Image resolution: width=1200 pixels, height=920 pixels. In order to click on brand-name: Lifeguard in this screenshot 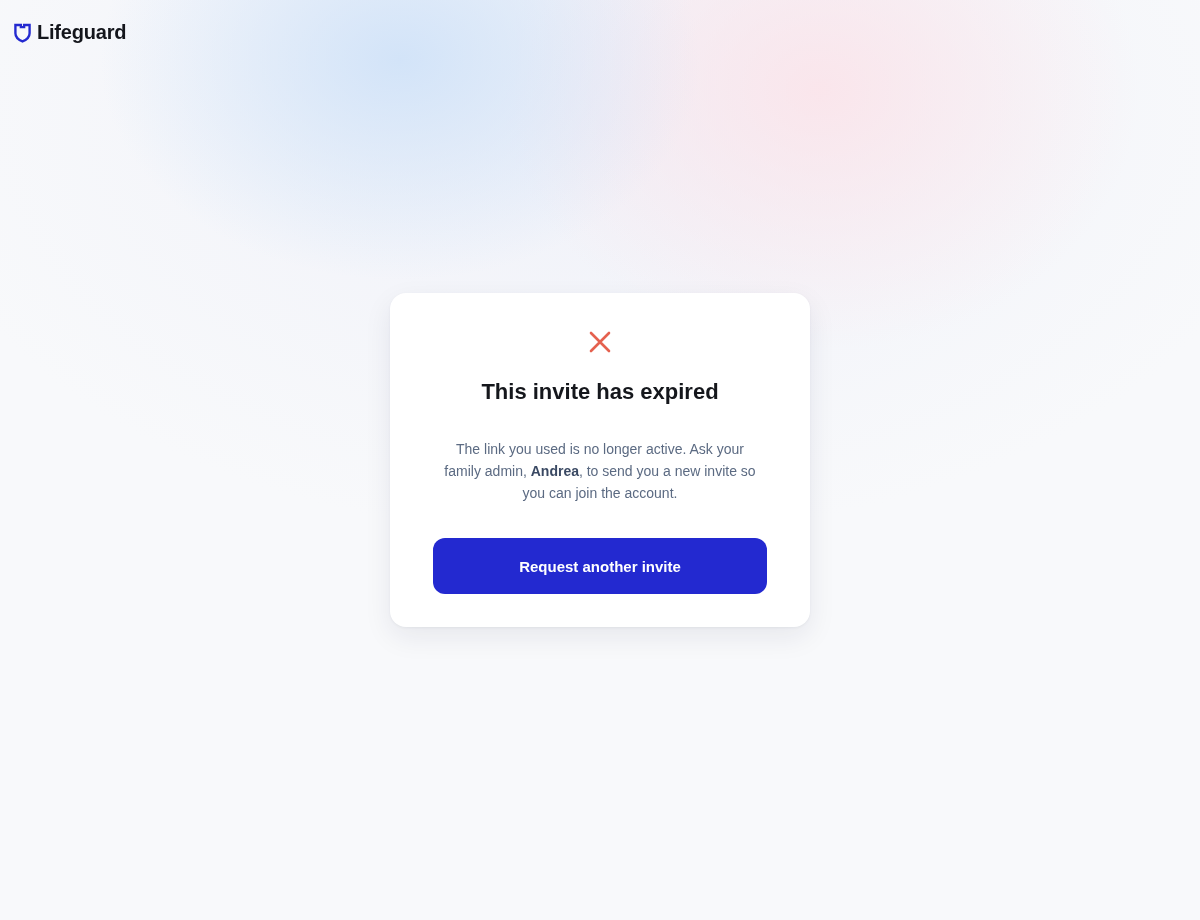, I will do `click(82, 32)`.